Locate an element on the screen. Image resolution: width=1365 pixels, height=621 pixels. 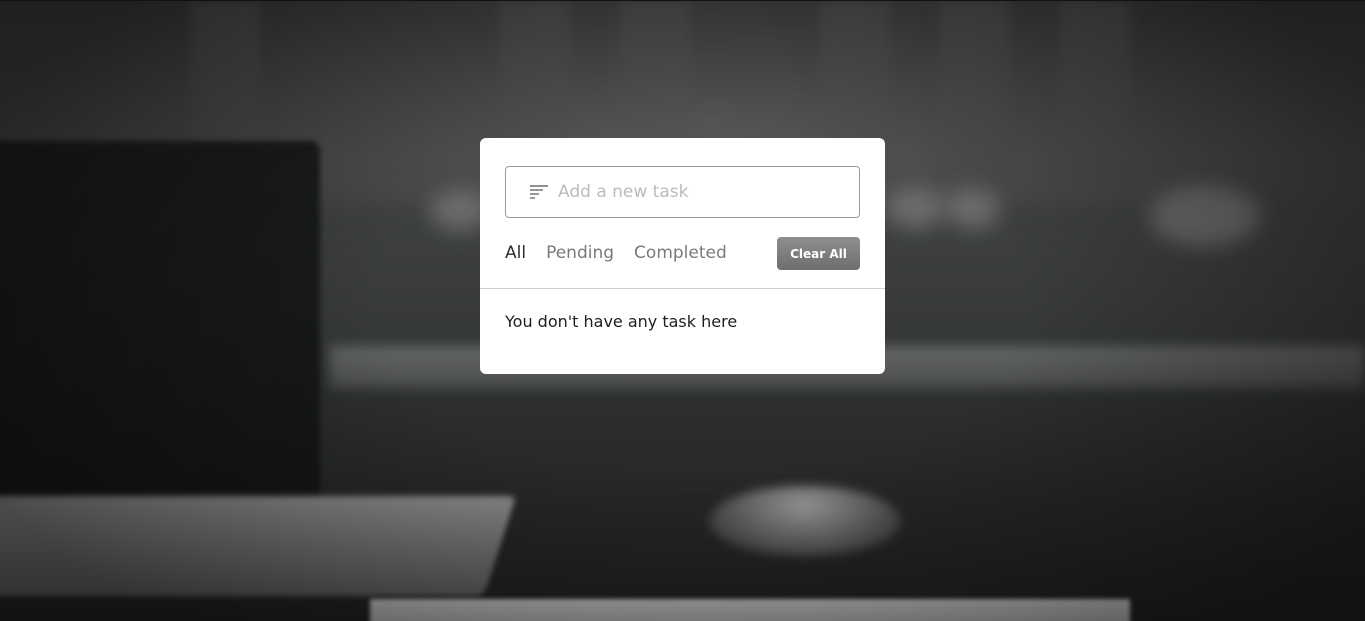
filter-tab-all: All is located at coordinates (515, 253).